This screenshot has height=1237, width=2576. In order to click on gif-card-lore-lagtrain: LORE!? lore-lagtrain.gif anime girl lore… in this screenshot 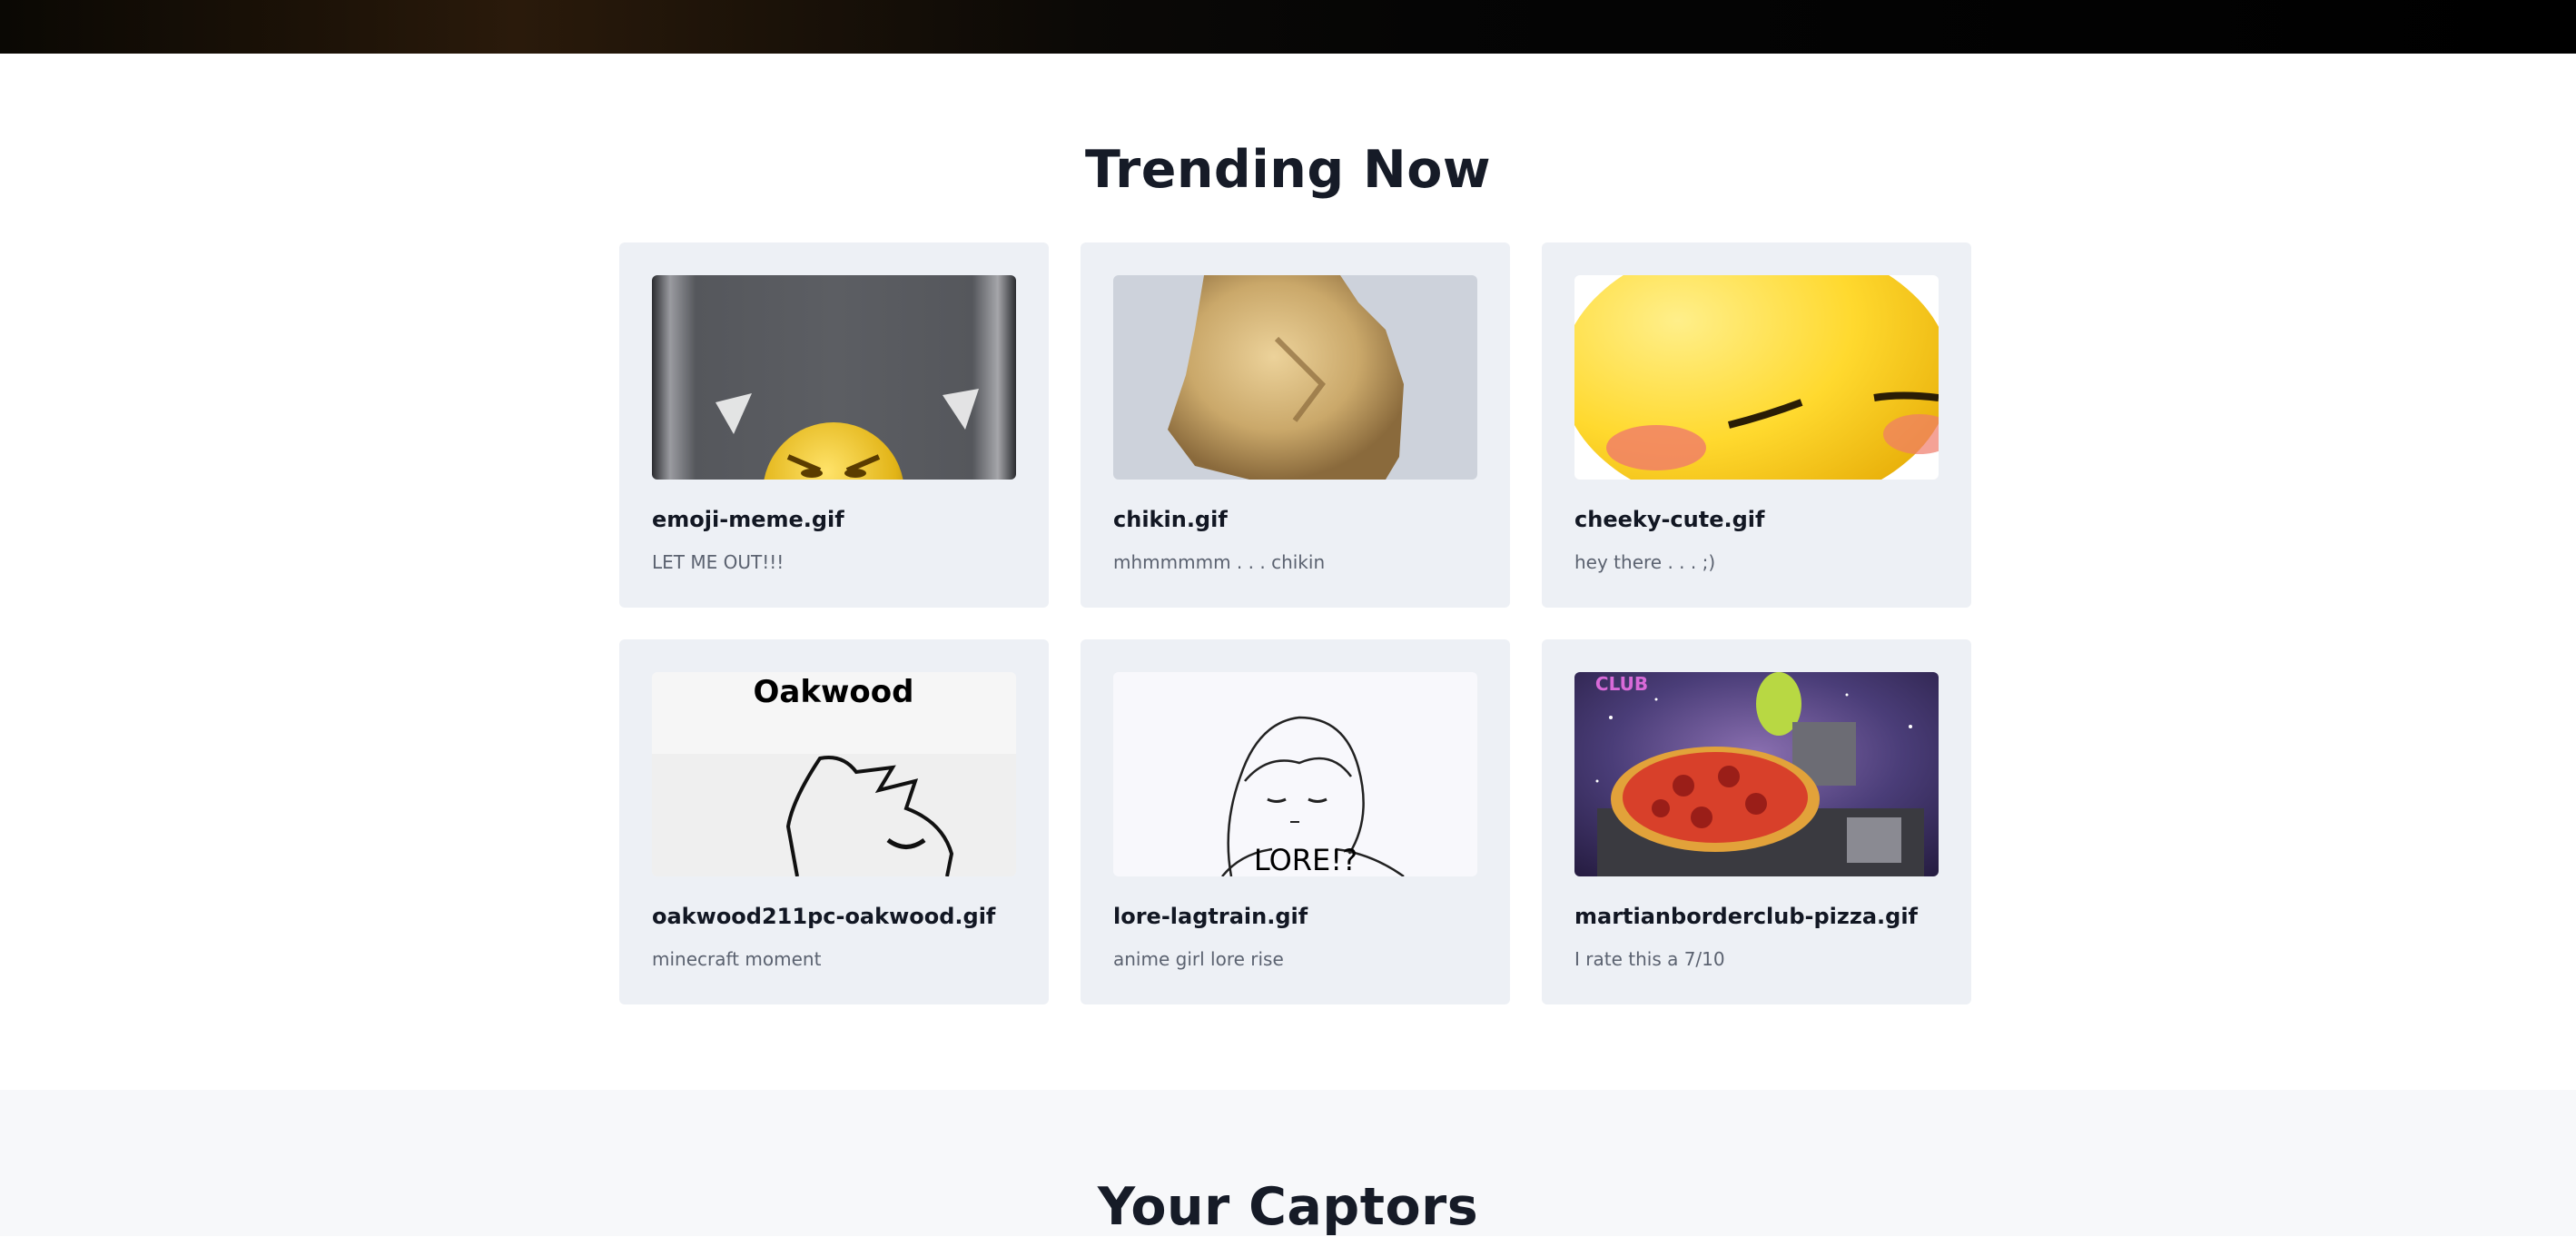, I will do `click(1295, 821)`.